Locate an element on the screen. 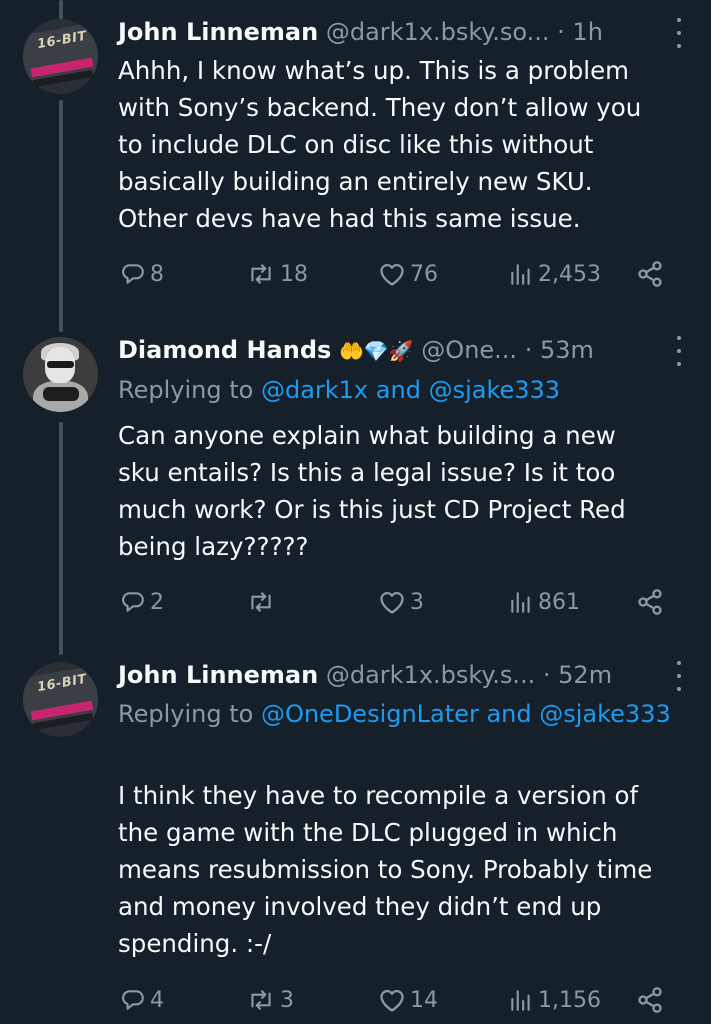 The width and height of the screenshot is (711, 1024). like-button: 3 is located at coordinates (401, 602).